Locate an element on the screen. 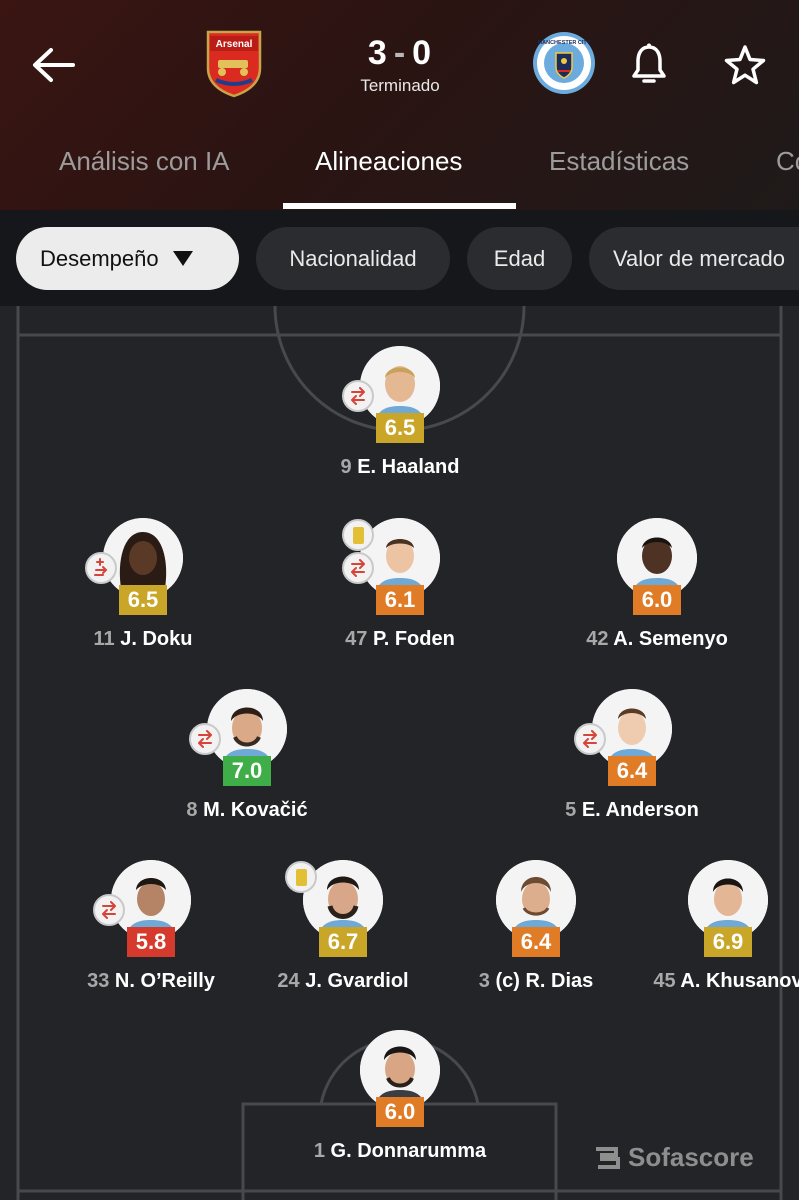 This screenshot has height=1200, width=799. player-name-line: 8 M. Kovačić is located at coordinates (247, 810).